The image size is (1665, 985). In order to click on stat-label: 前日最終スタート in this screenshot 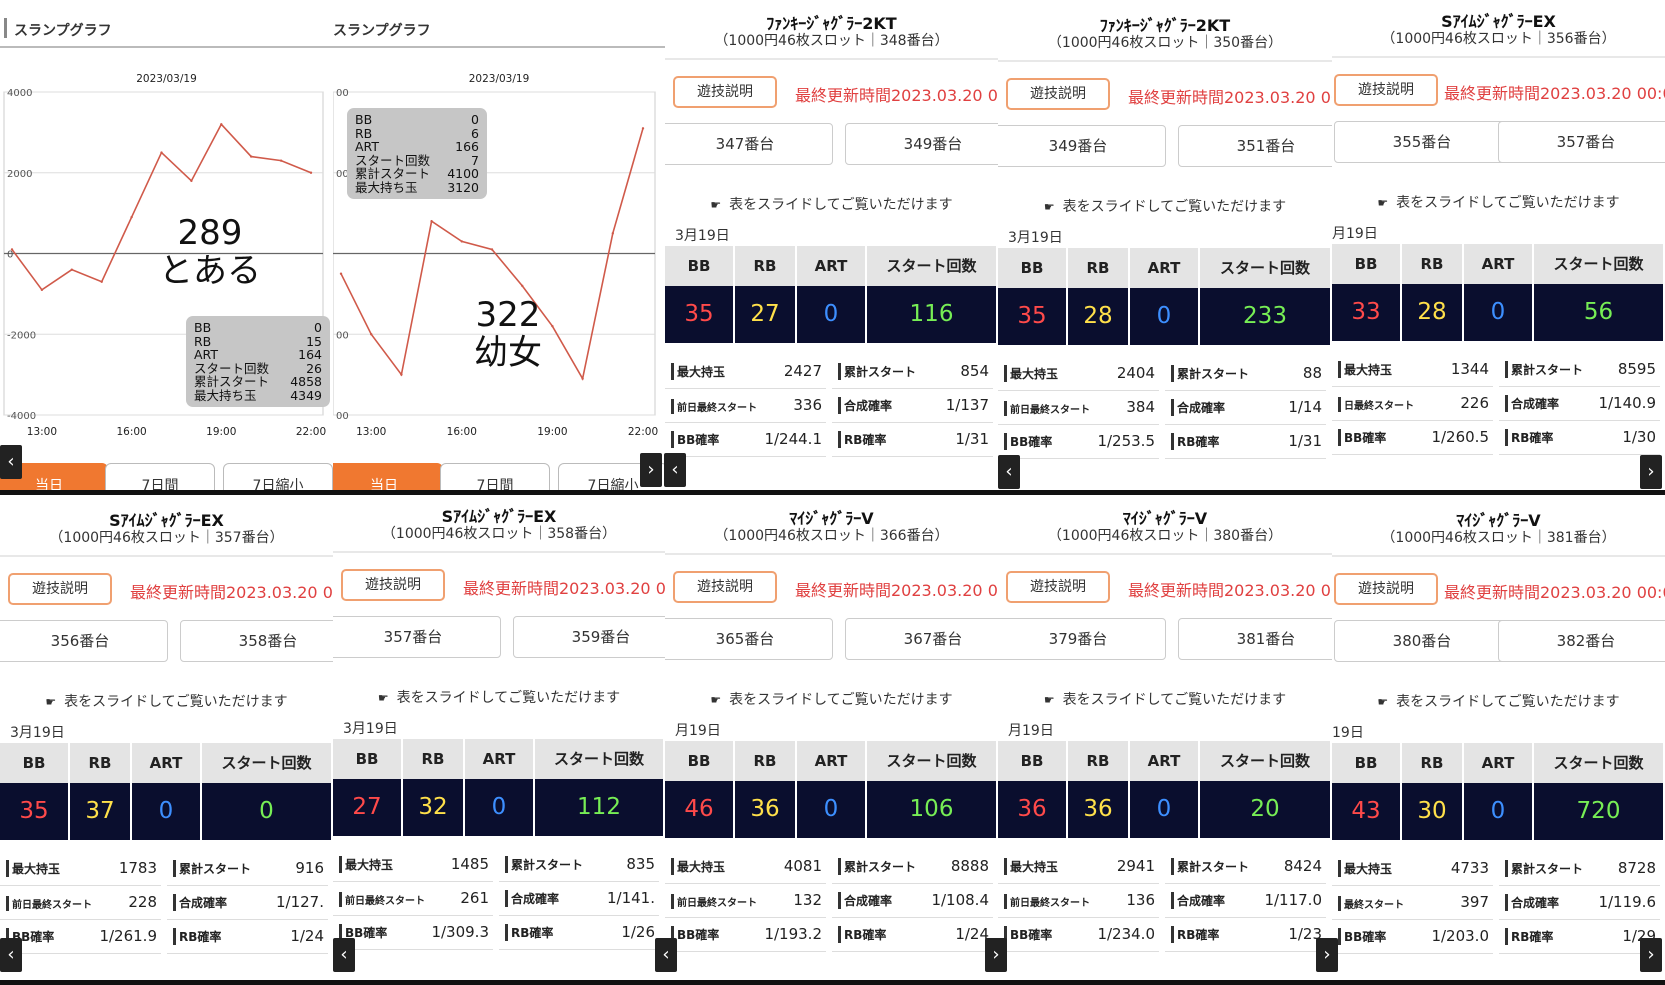, I will do `click(382, 899)`.